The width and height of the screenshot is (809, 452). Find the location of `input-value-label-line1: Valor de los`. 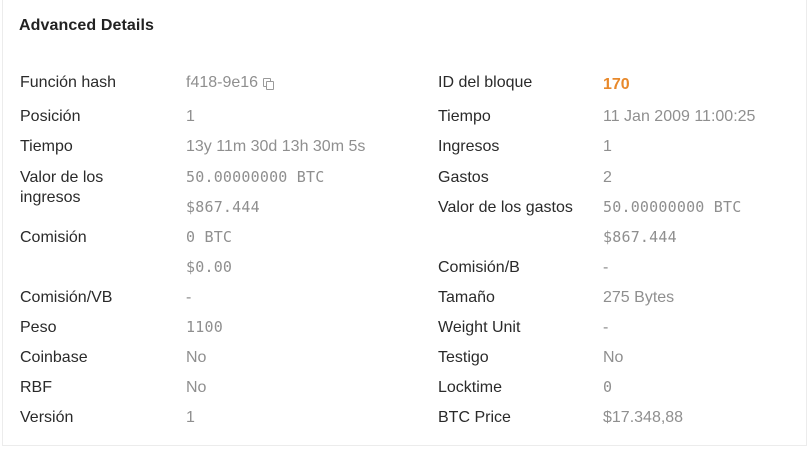

input-value-label-line1: Valor de los is located at coordinates (62, 177).